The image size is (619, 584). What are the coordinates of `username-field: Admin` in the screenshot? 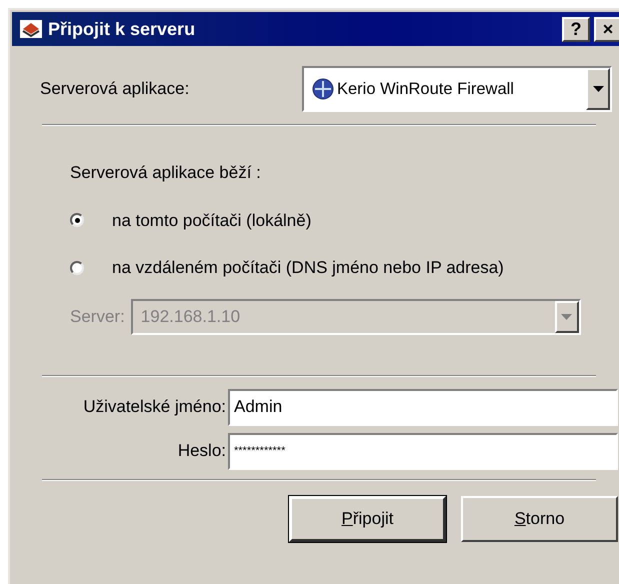 It's located at (423, 407).